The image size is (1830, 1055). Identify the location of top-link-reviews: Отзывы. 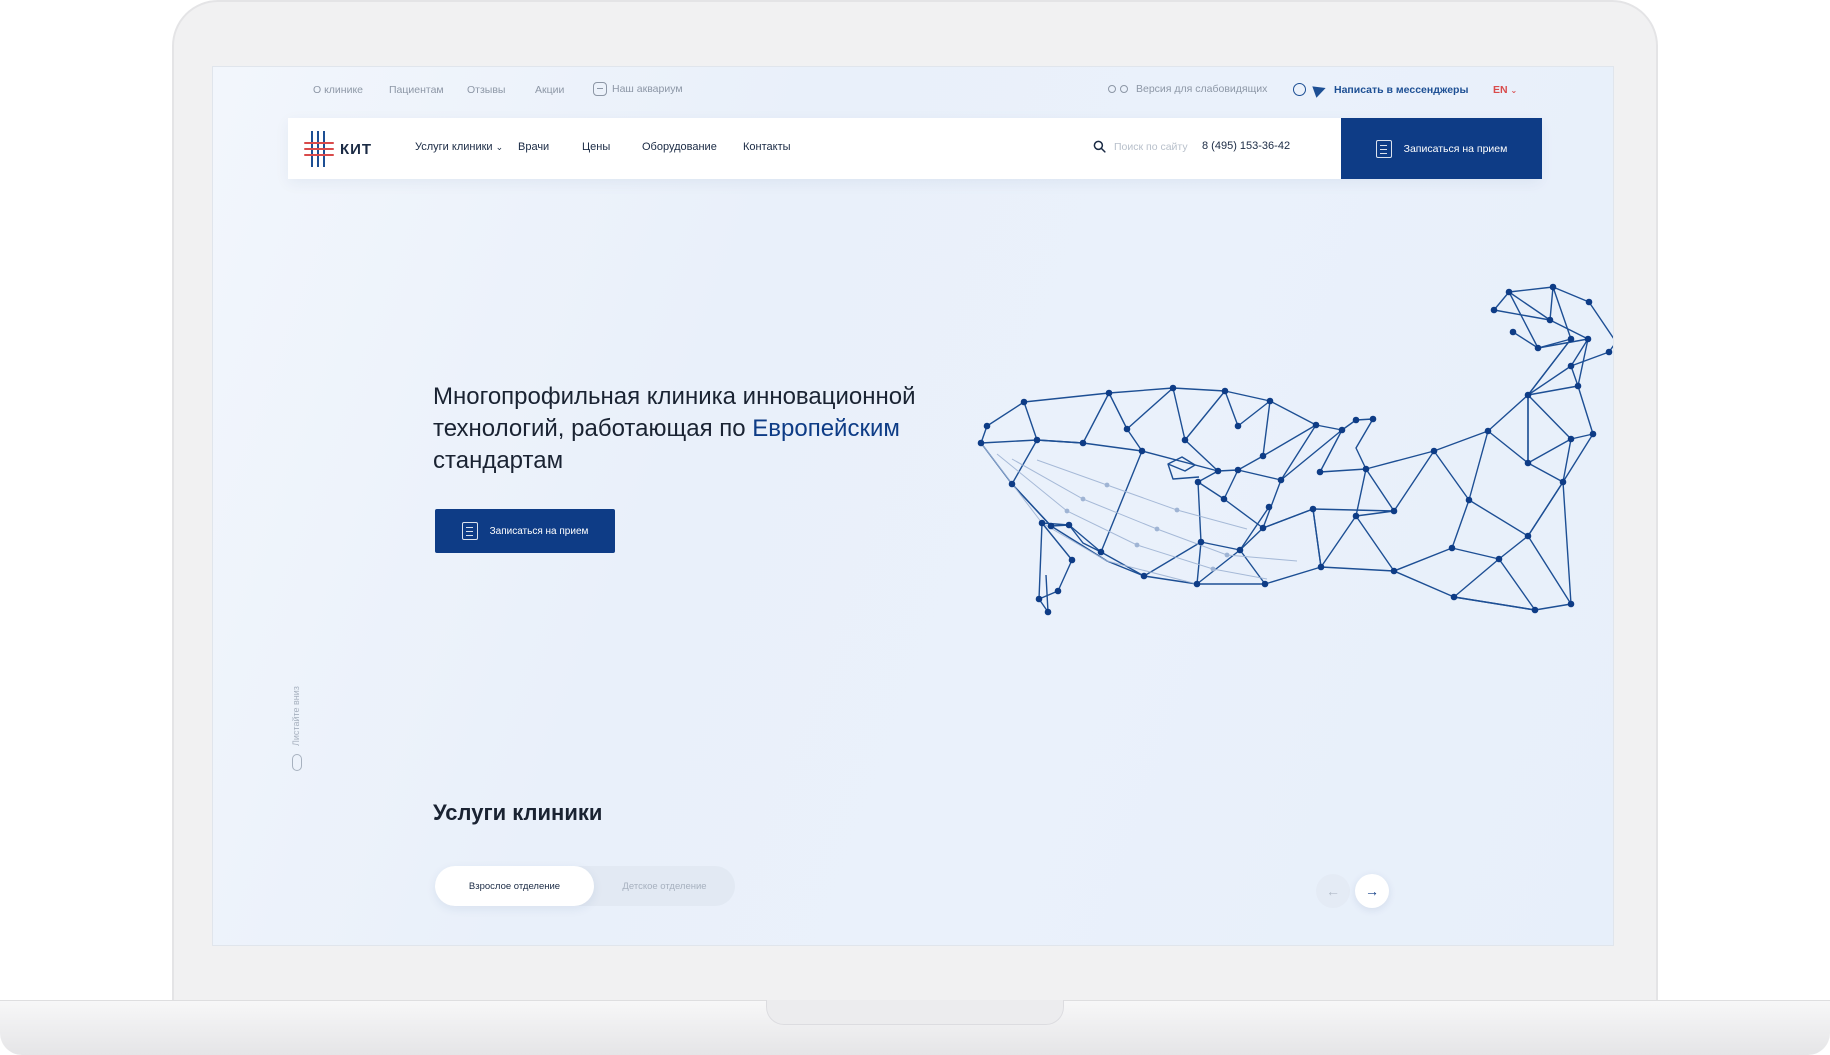
(486, 90).